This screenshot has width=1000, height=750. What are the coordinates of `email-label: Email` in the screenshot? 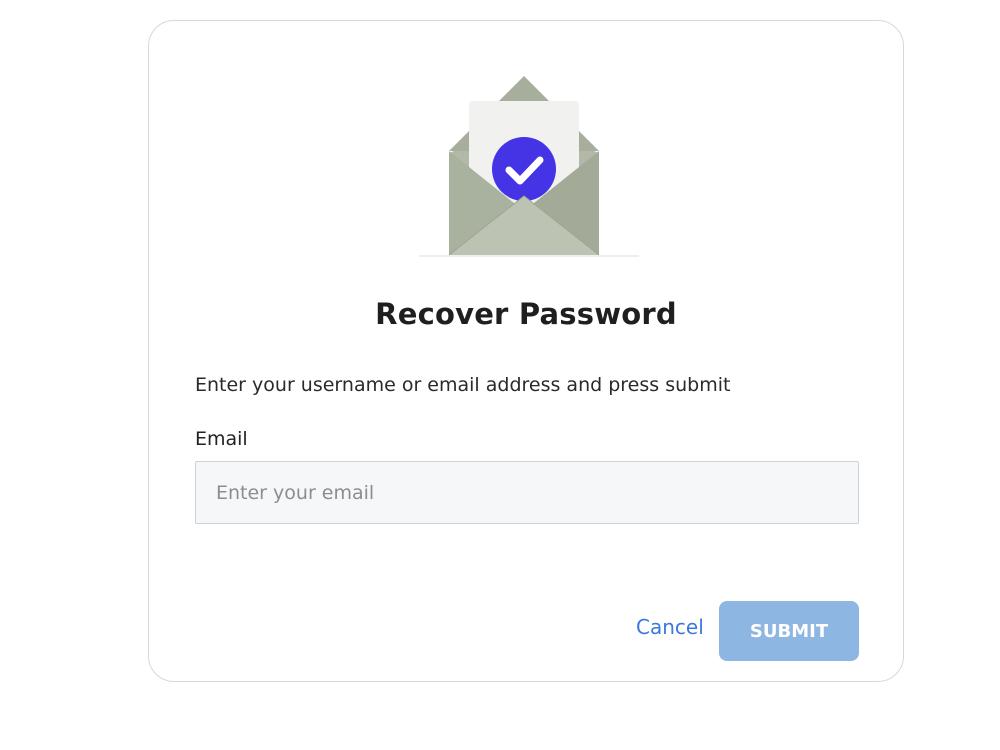 It's located at (221, 439).